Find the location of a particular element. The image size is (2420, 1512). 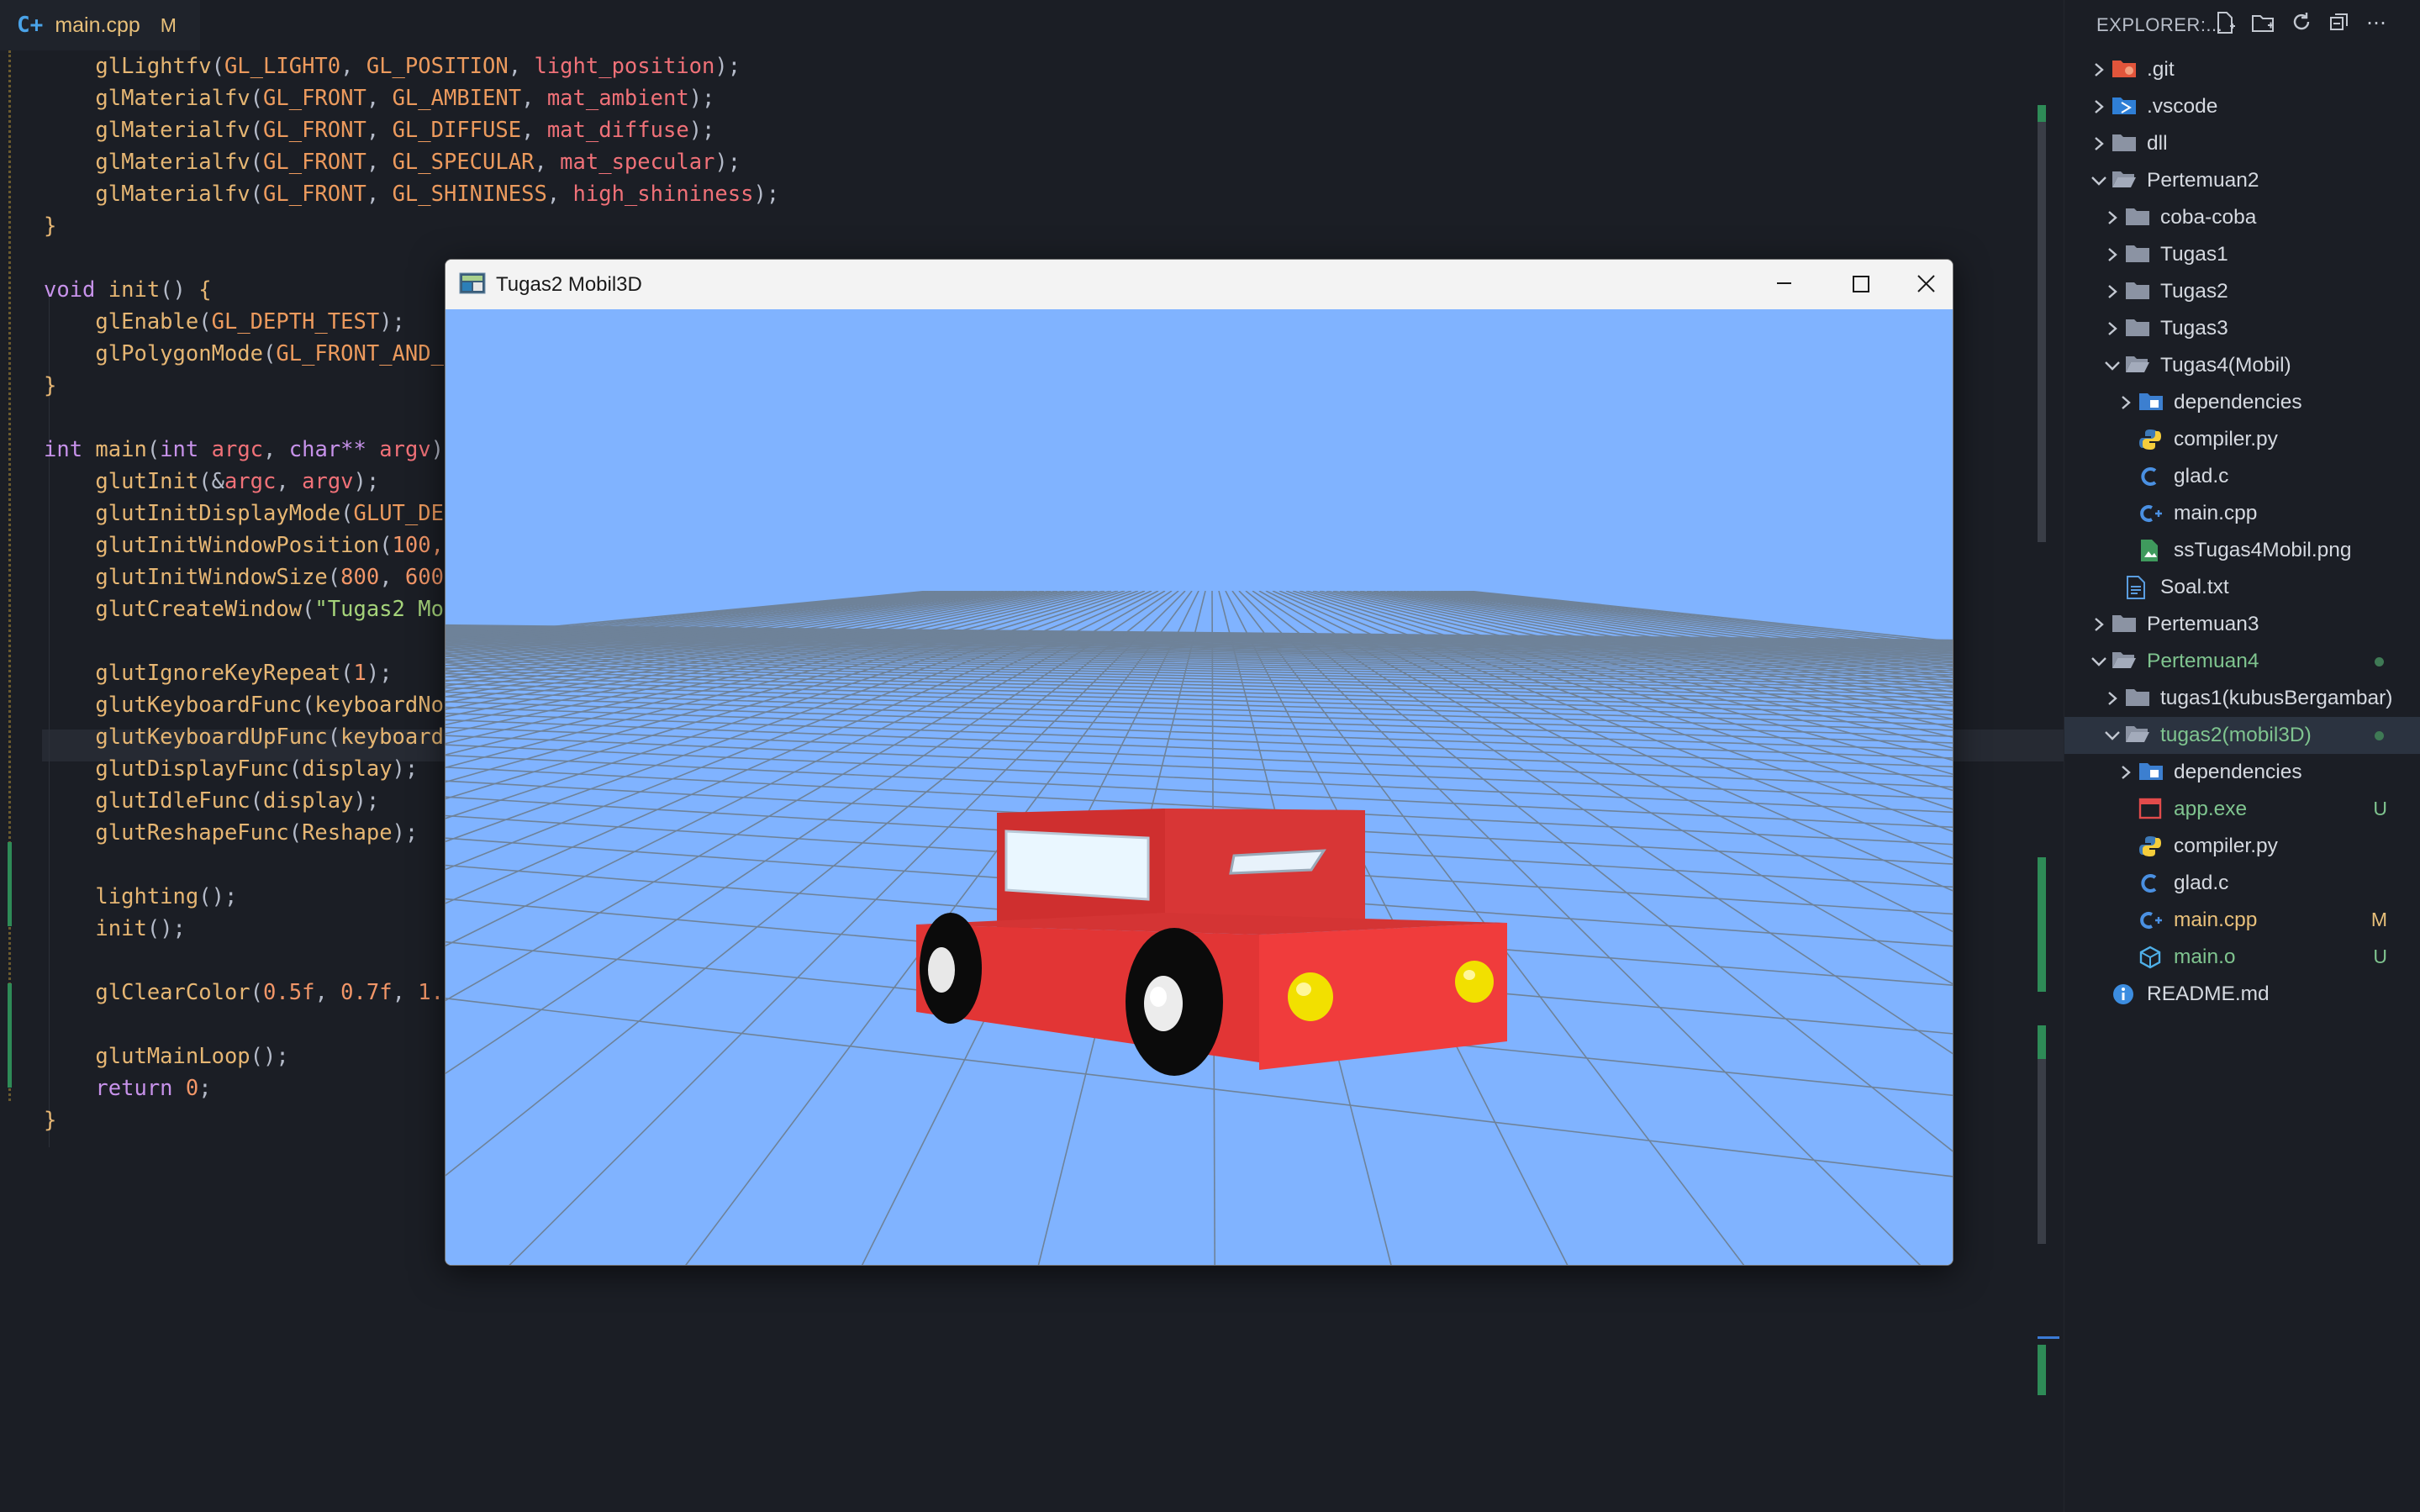

tree-file-item: main.cpp is located at coordinates (2242, 513).